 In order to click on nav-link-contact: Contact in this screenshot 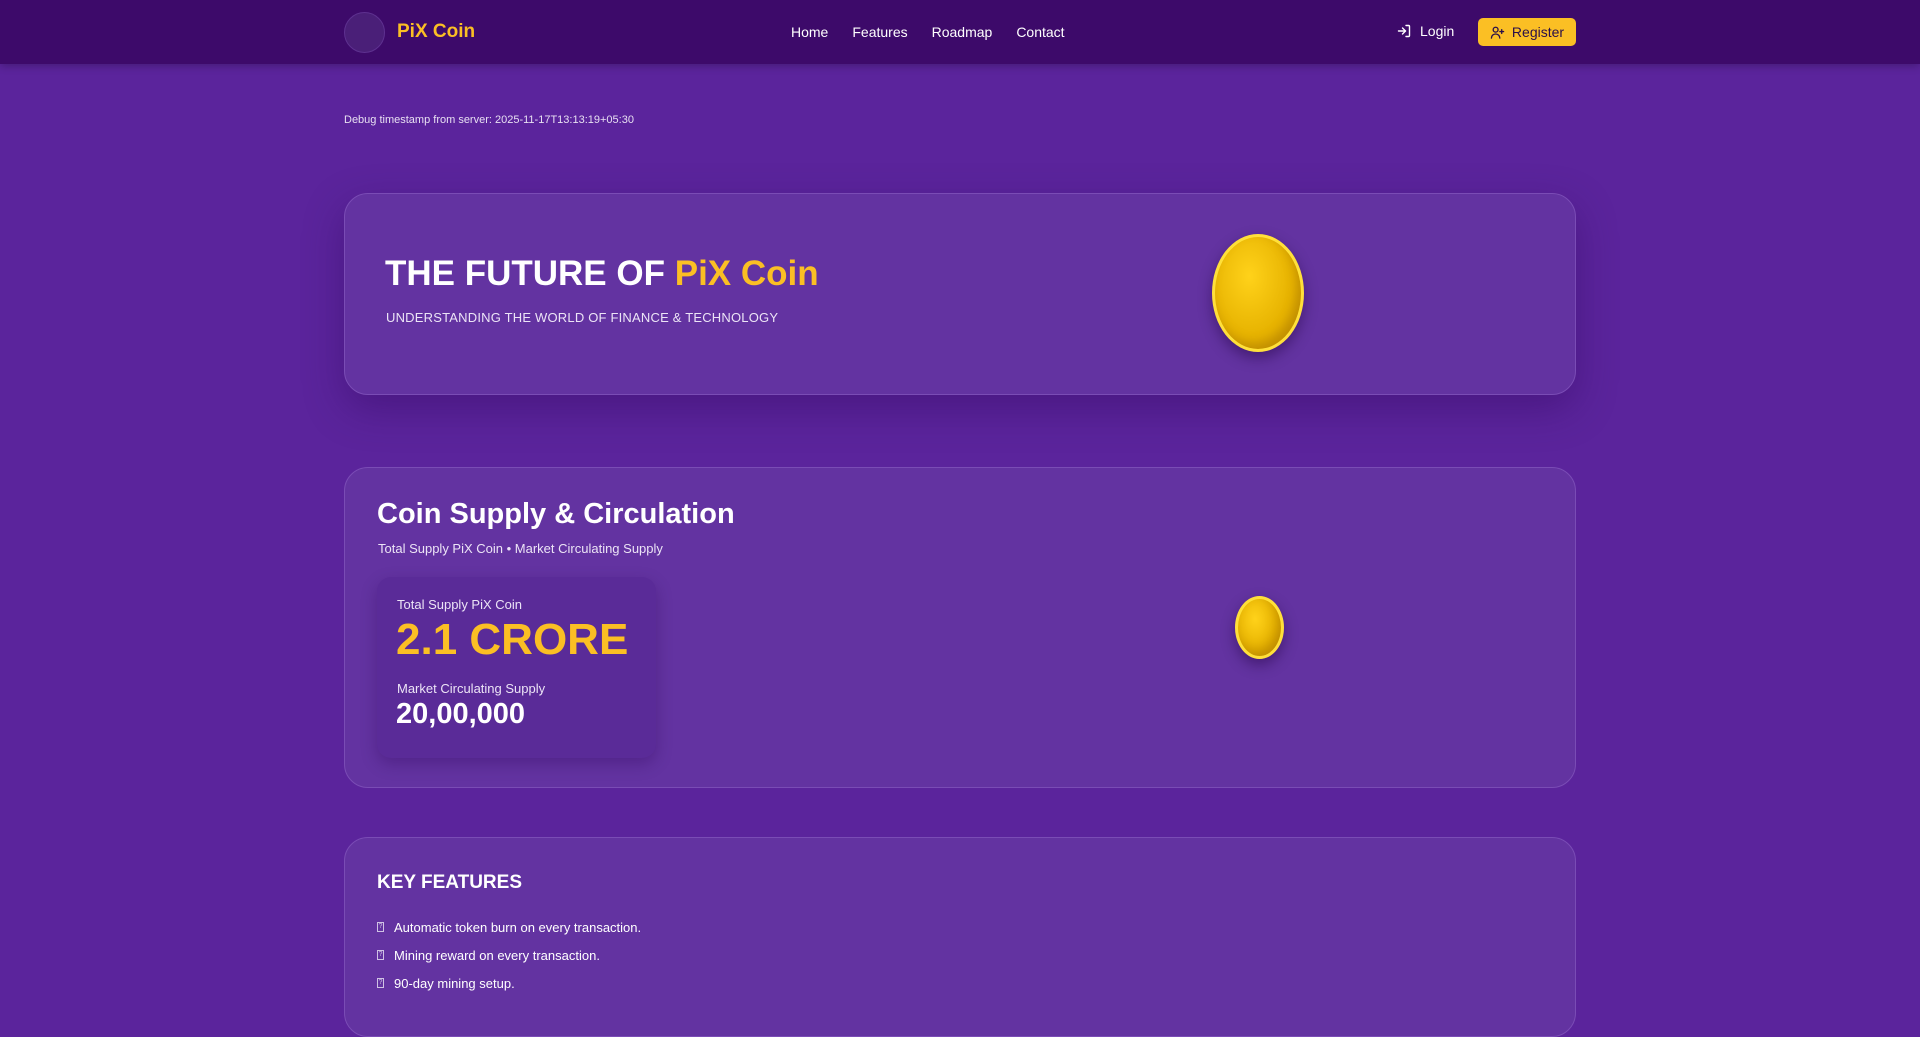, I will do `click(1040, 32)`.